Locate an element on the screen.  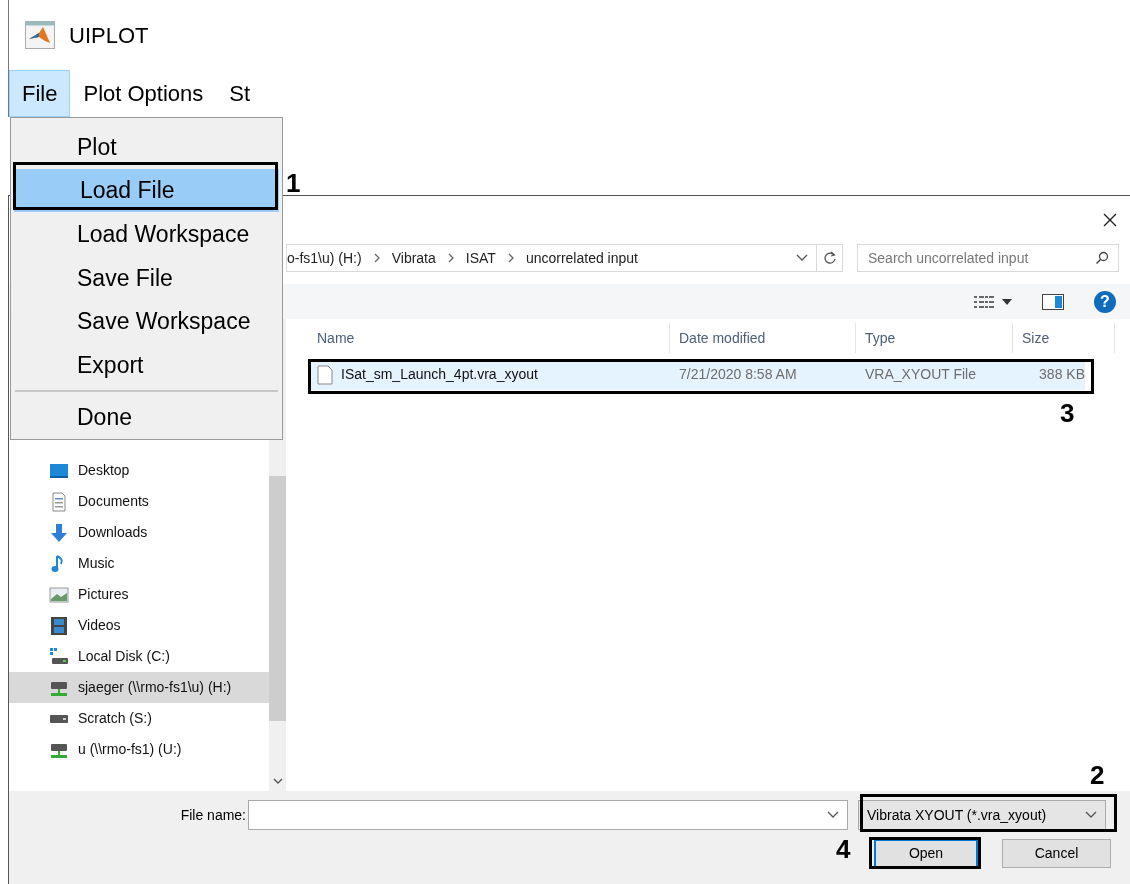
menu-bar-item: Plot Options is located at coordinates (143, 93).